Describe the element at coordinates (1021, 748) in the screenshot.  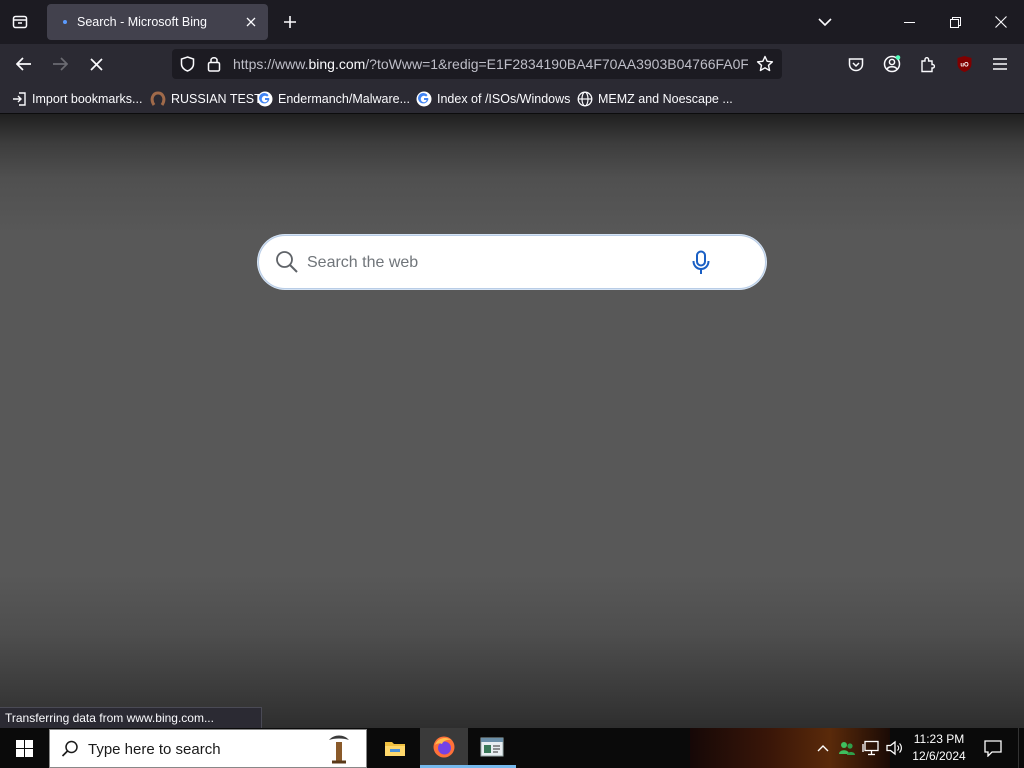
I see `show-desktop-button` at that location.